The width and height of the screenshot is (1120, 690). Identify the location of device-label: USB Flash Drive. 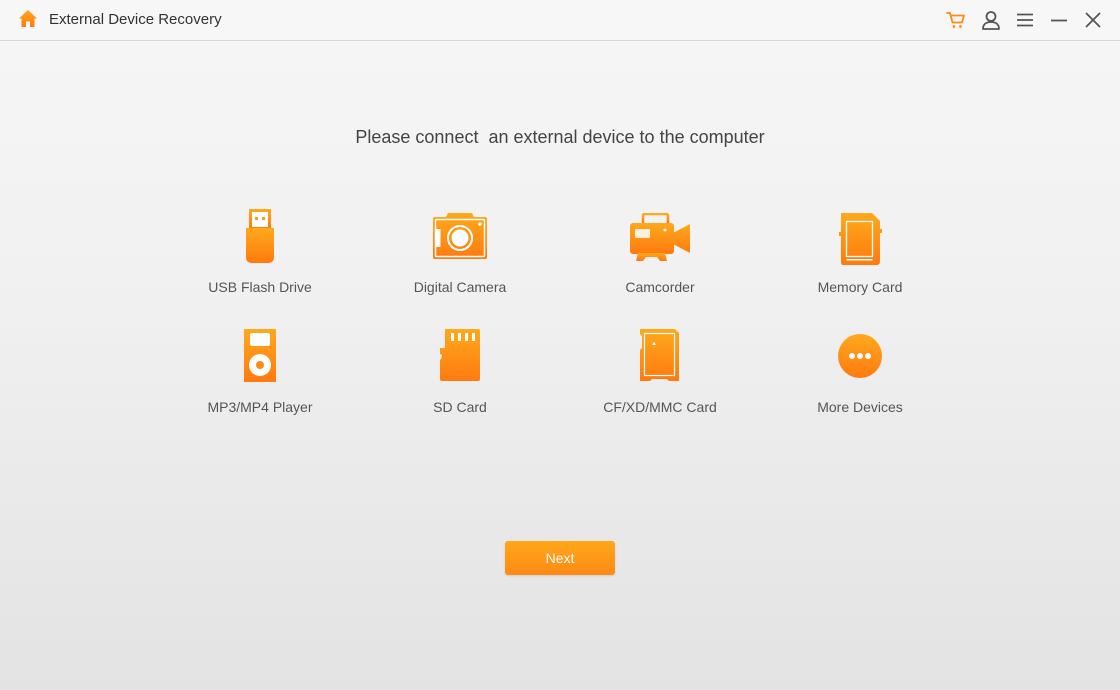
(260, 287).